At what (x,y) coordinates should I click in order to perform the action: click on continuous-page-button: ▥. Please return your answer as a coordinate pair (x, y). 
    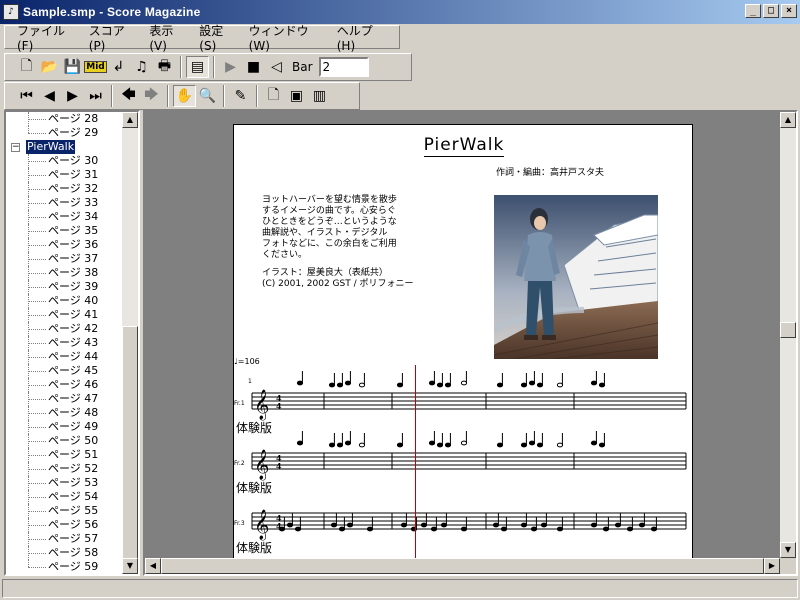
    Looking at the image, I should click on (319, 96).